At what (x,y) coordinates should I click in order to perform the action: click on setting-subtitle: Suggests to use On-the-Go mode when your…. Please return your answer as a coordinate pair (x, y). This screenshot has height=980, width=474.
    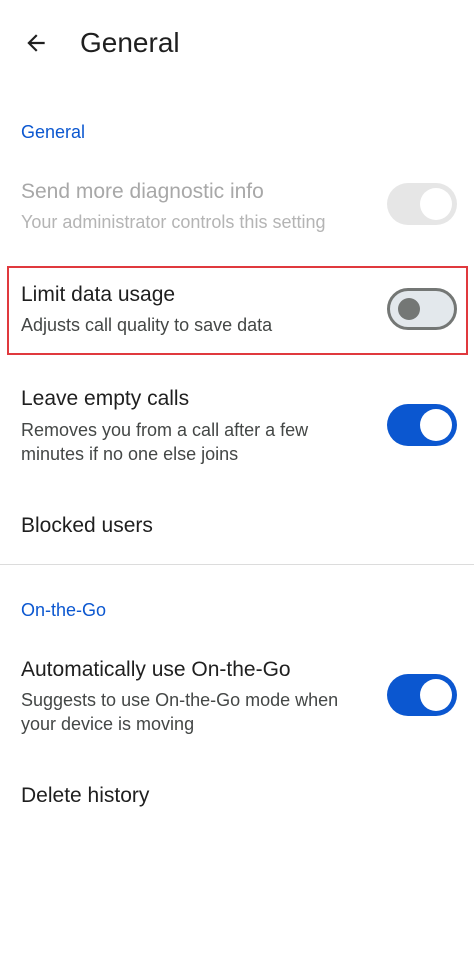
    Looking at the image, I should click on (180, 712).